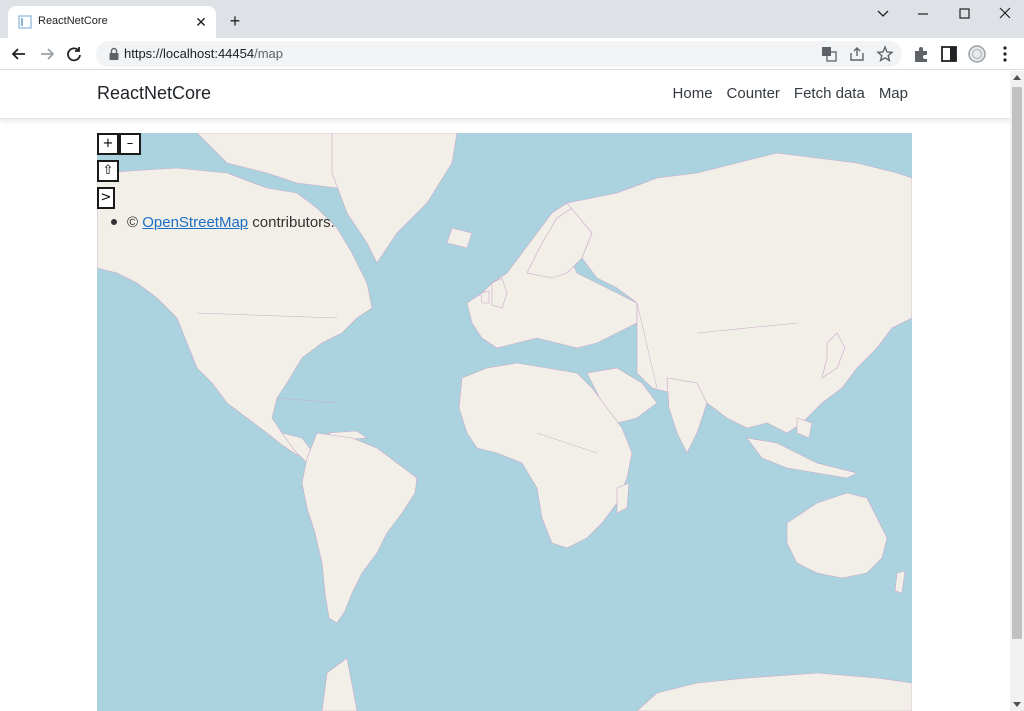 The image size is (1024, 711). I want to click on page-scrollbar, so click(1017, 391).